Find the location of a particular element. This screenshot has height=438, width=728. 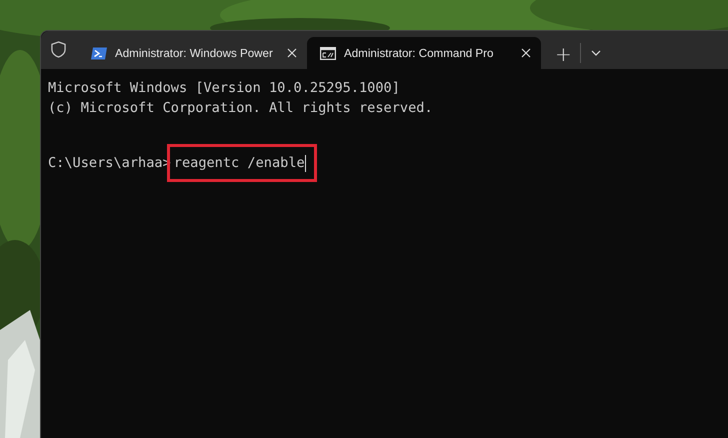

tab: Administrator: Windows Power is located at coordinates (192, 53).